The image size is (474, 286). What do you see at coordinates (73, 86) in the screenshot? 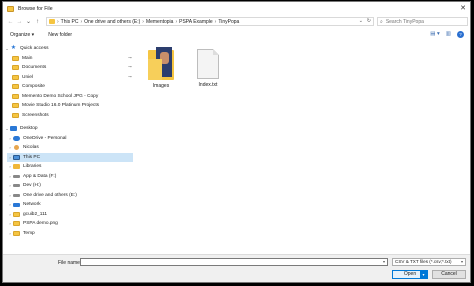
I see `sidebar-item-composite: Composite` at bounding box center [73, 86].